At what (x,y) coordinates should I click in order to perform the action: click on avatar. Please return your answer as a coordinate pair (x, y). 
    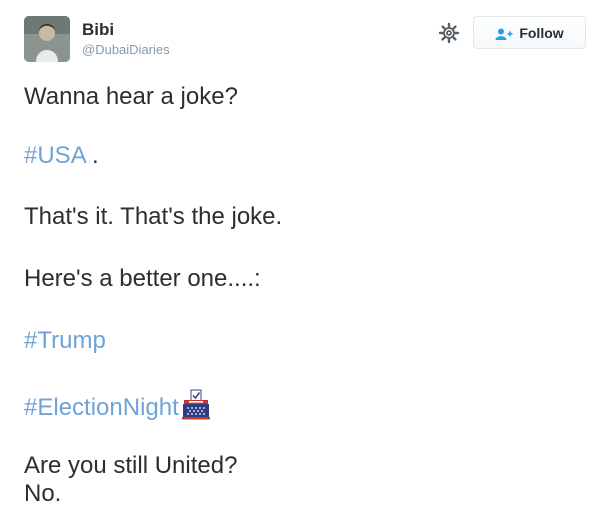
    Looking at the image, I should click on (47, 39).